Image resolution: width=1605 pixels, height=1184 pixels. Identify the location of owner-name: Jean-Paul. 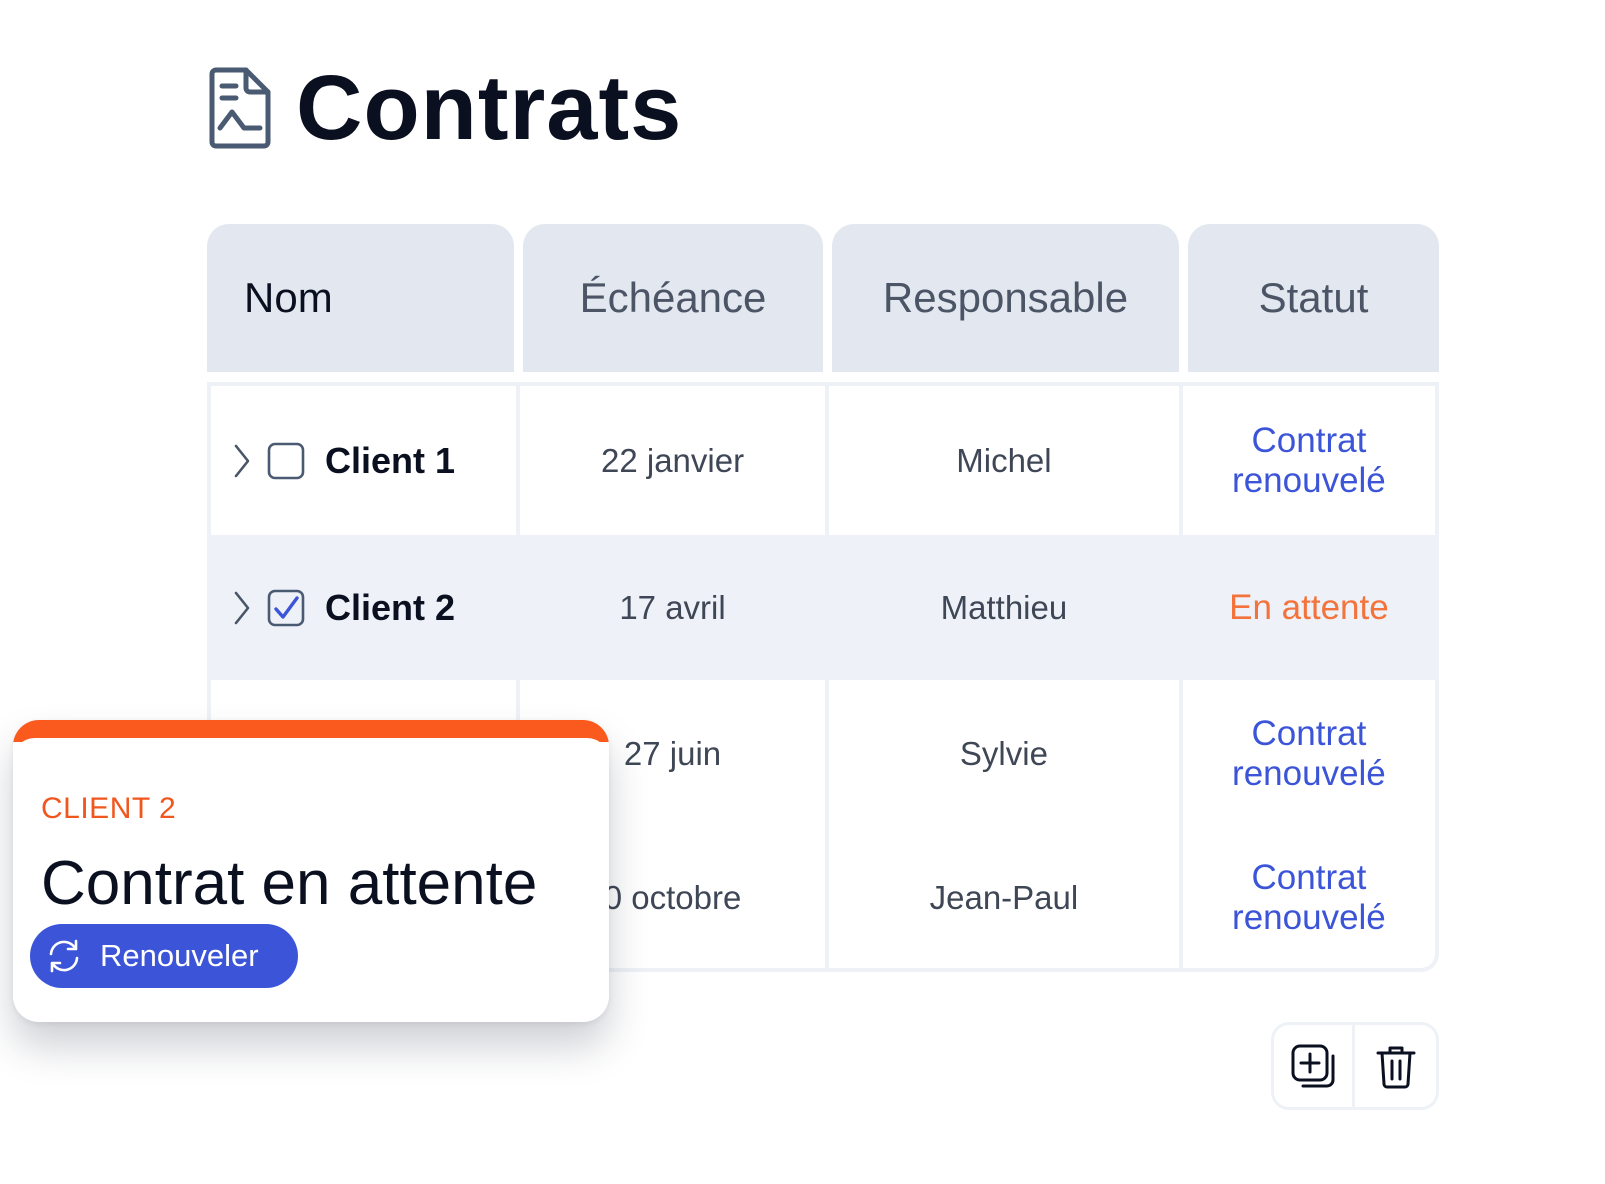
(1006, 898).